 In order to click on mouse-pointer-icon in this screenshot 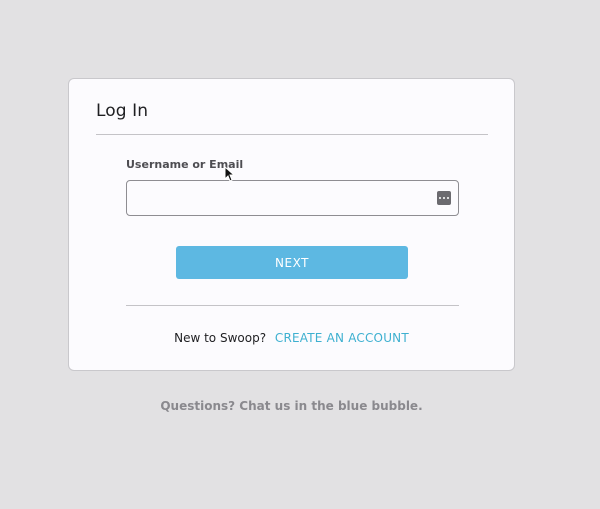, I will do `click(229, 174)`.